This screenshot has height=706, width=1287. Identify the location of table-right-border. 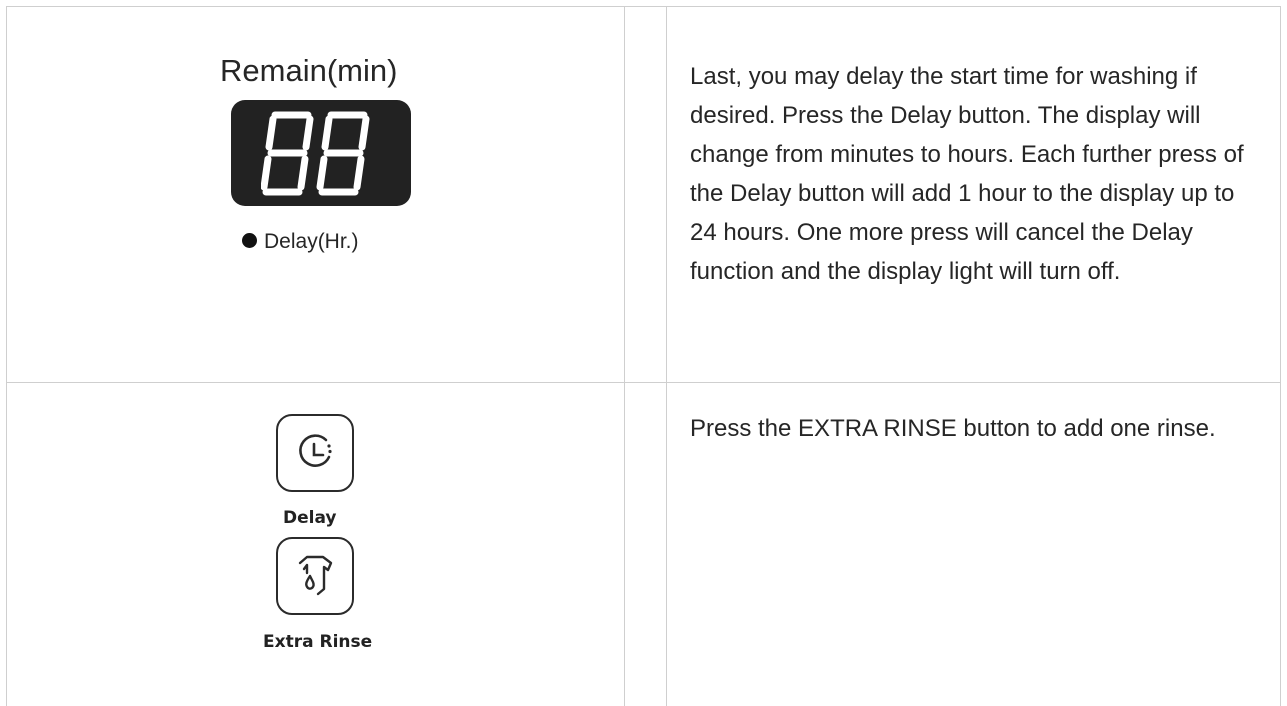
(1280, 356).